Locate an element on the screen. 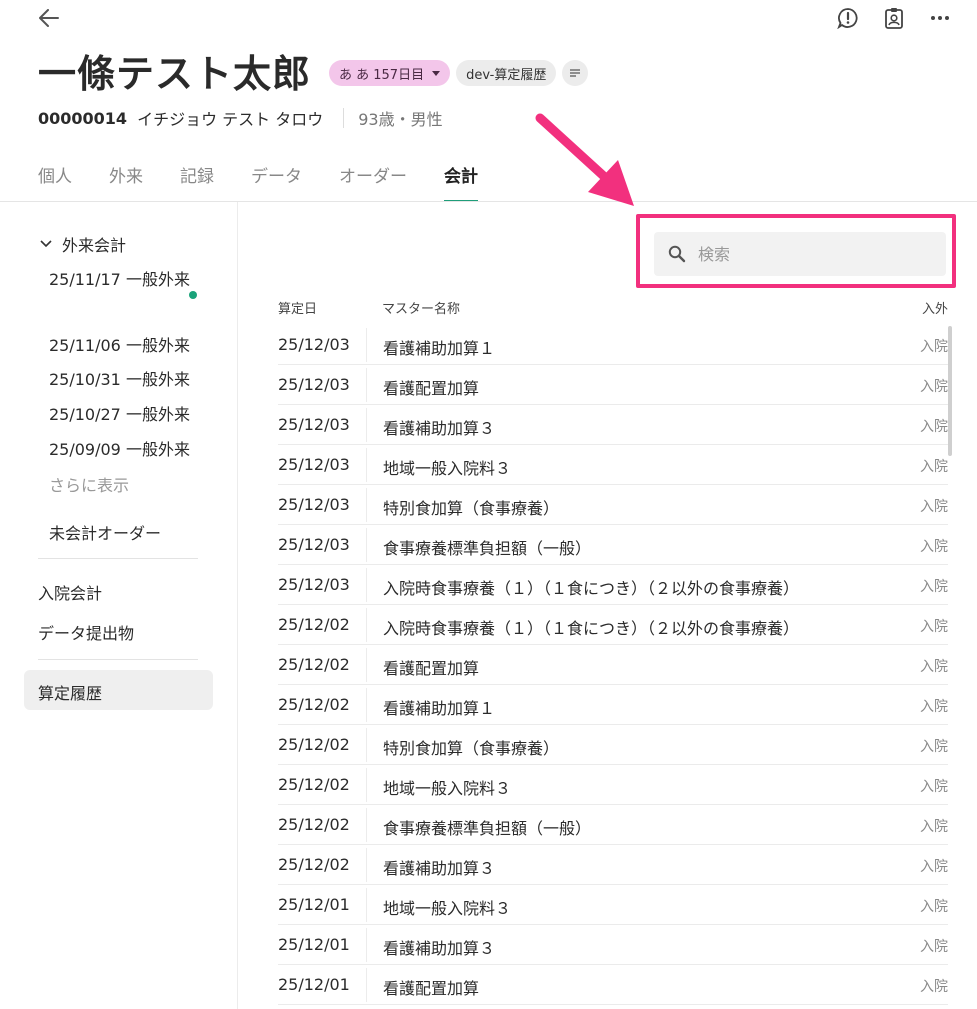  table-row: 25/12/03 食事療養標準負担額（一般） 入院 is located at coordinates (613, 545).